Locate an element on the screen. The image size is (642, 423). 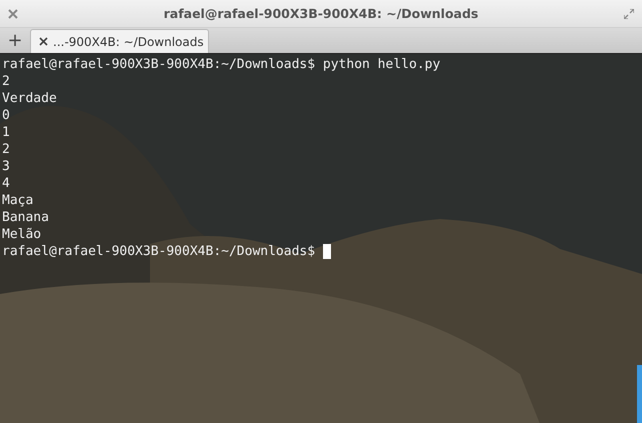
close-icon is located at coordinates (13, 13).